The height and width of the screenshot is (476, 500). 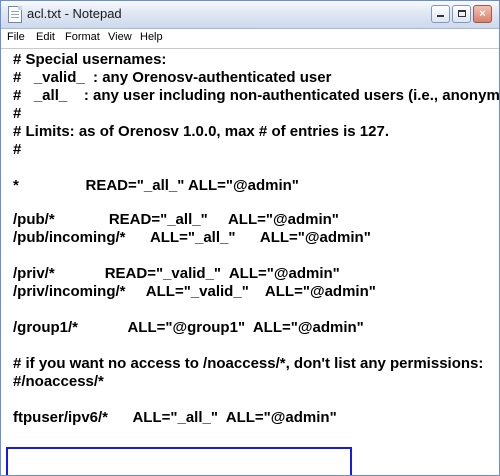 I want to click on title-bar: acl.txt - Notepad ×, so click(x=250, y=15).